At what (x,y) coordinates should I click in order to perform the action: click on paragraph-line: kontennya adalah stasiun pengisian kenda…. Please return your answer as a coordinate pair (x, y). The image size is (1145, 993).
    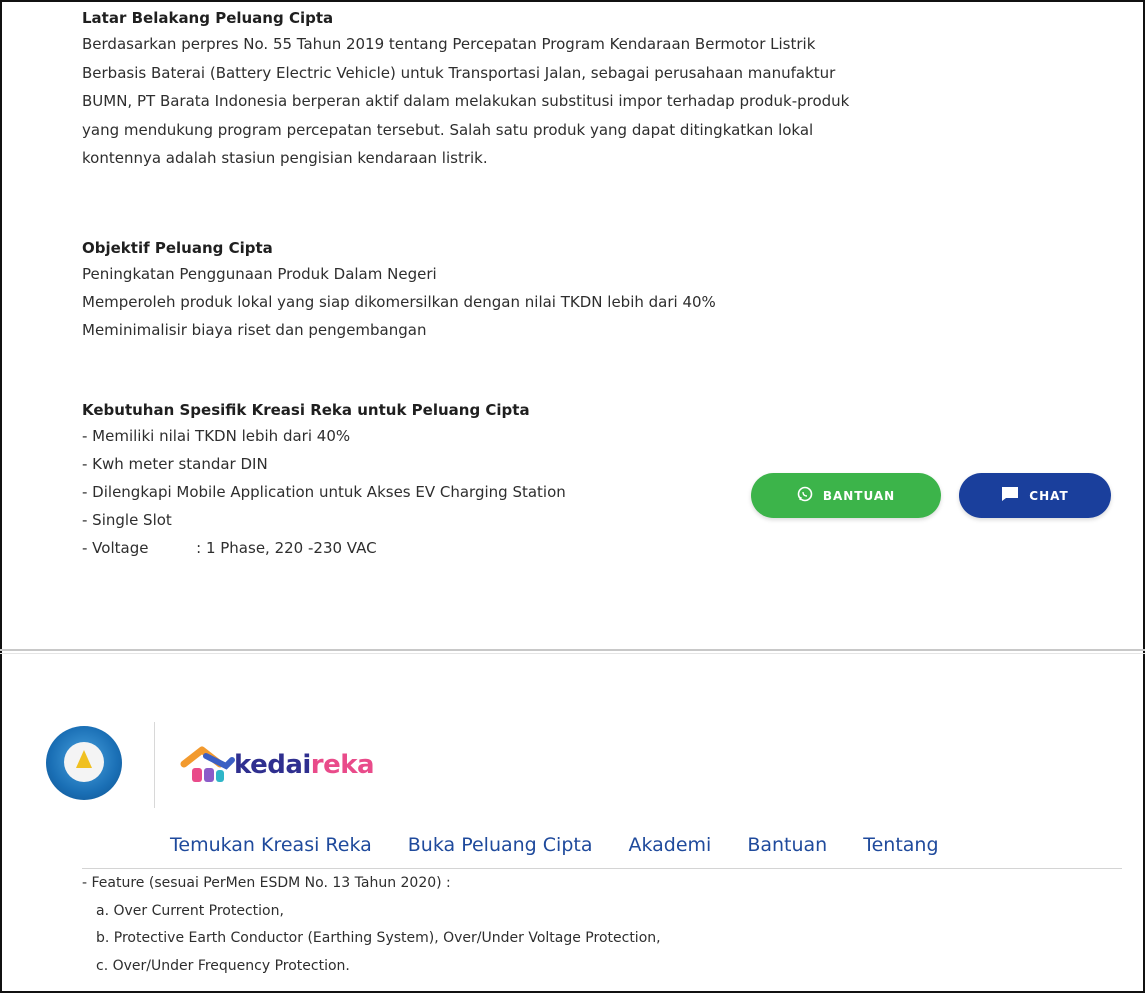
    Looking at the image, I should click on (285, 158).